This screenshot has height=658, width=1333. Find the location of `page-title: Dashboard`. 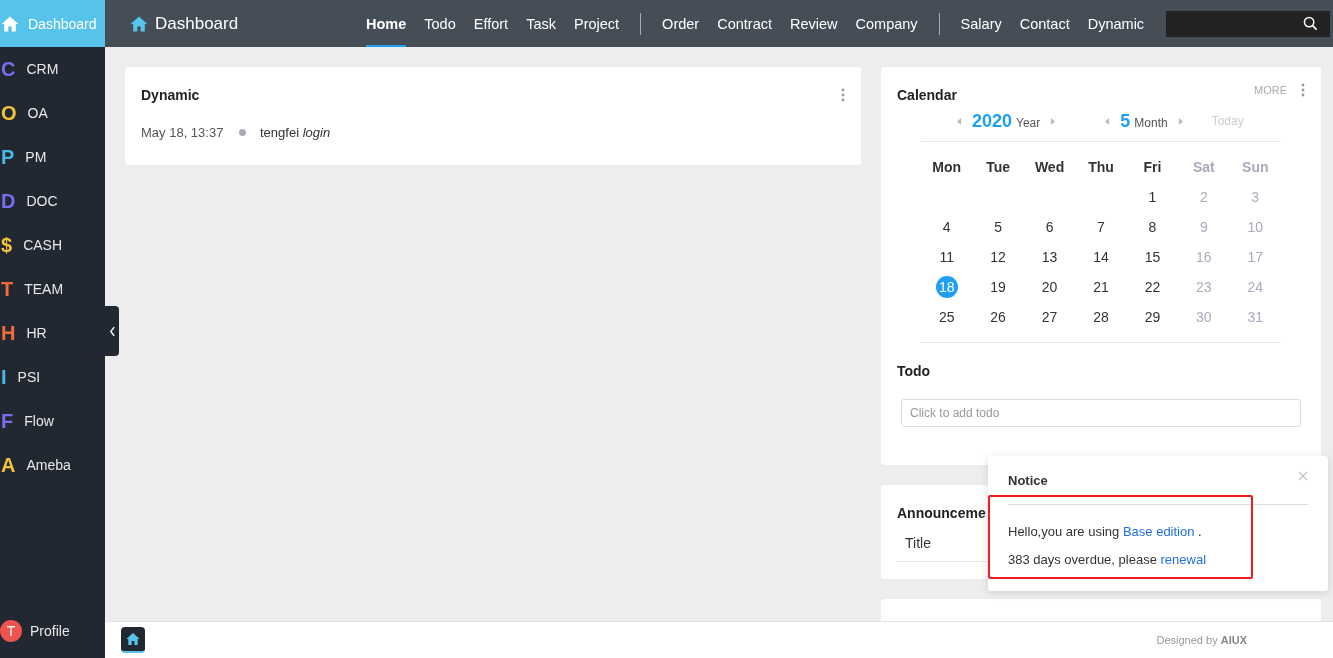

page-title: Dashboard is located at coordinates (197, 23).